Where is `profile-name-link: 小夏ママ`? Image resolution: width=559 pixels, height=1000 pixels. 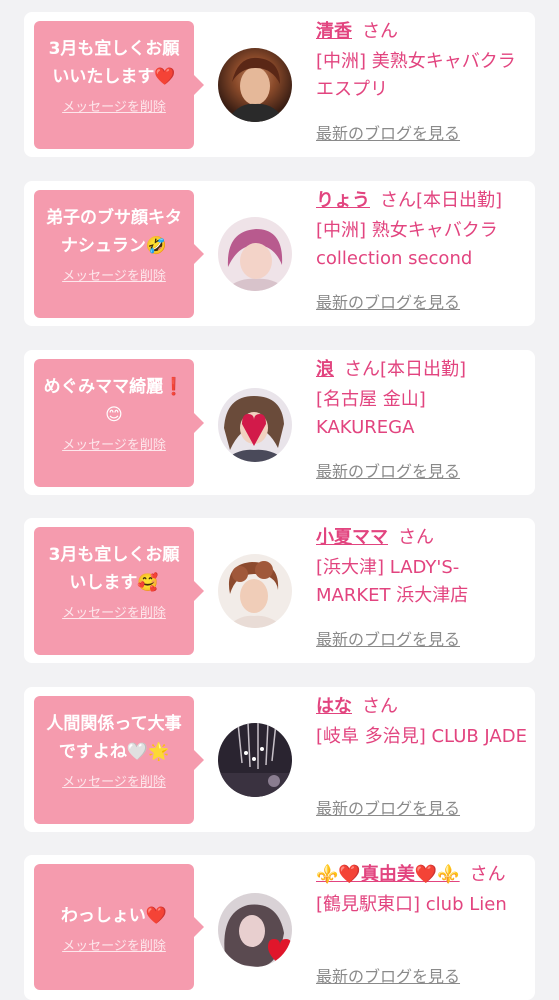
profile-name-link: 小夏ママ is located at coordinates (352, 537).